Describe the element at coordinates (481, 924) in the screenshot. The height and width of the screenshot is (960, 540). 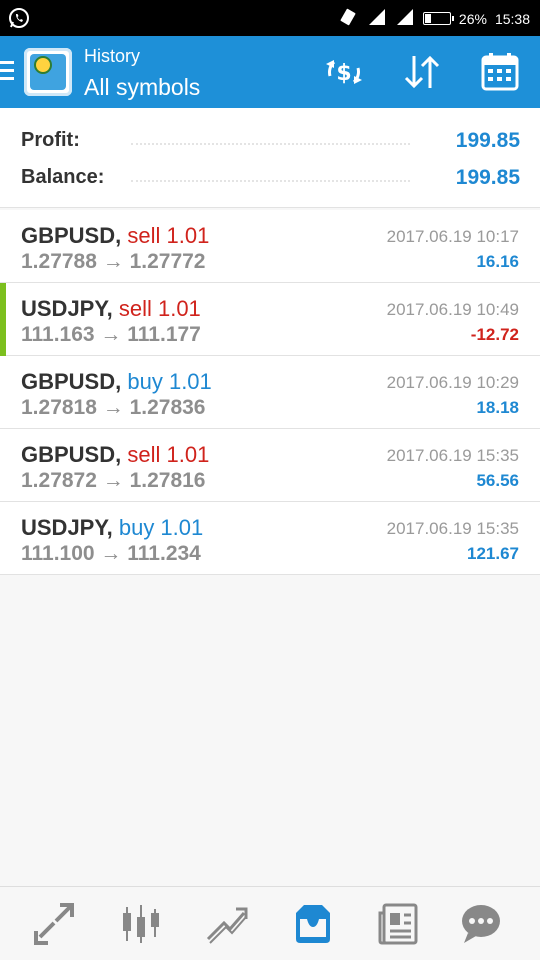
I see `chat-icon` at that location.